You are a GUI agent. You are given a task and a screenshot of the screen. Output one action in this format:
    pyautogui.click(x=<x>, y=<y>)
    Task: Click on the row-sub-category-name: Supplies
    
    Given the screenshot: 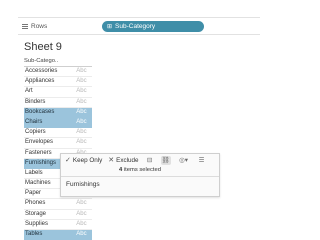 What is the action you would take?
    pyautogui.click(x=37, y=223)
    